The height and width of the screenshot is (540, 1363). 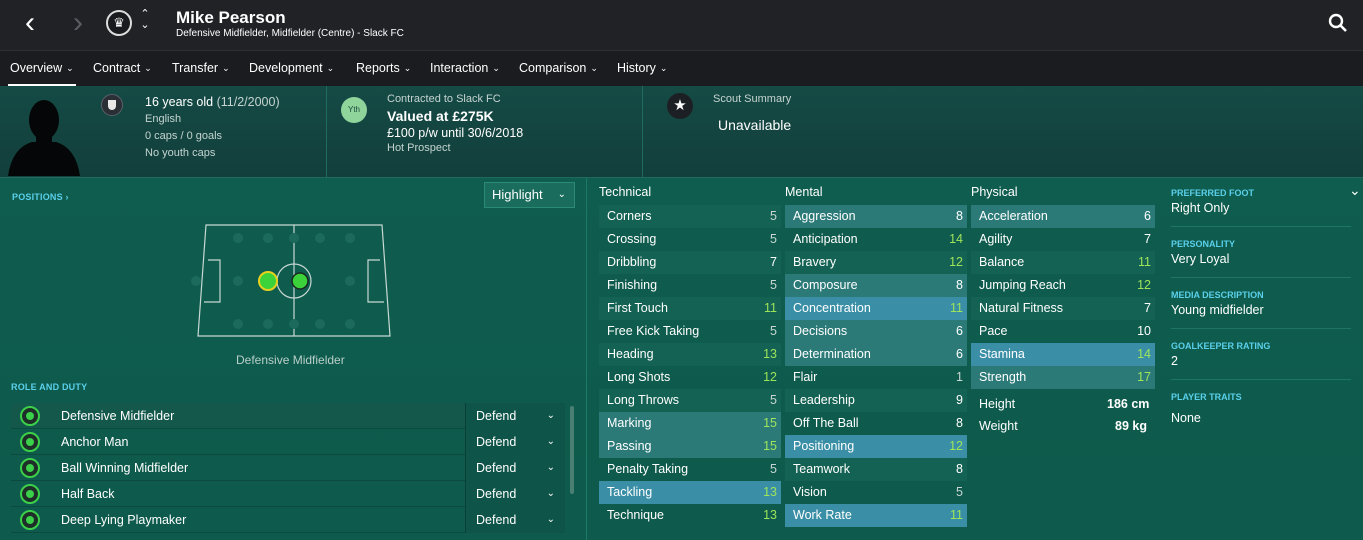 I want to click on attribute-row: Crossing 5, so click(x=690, y=239).